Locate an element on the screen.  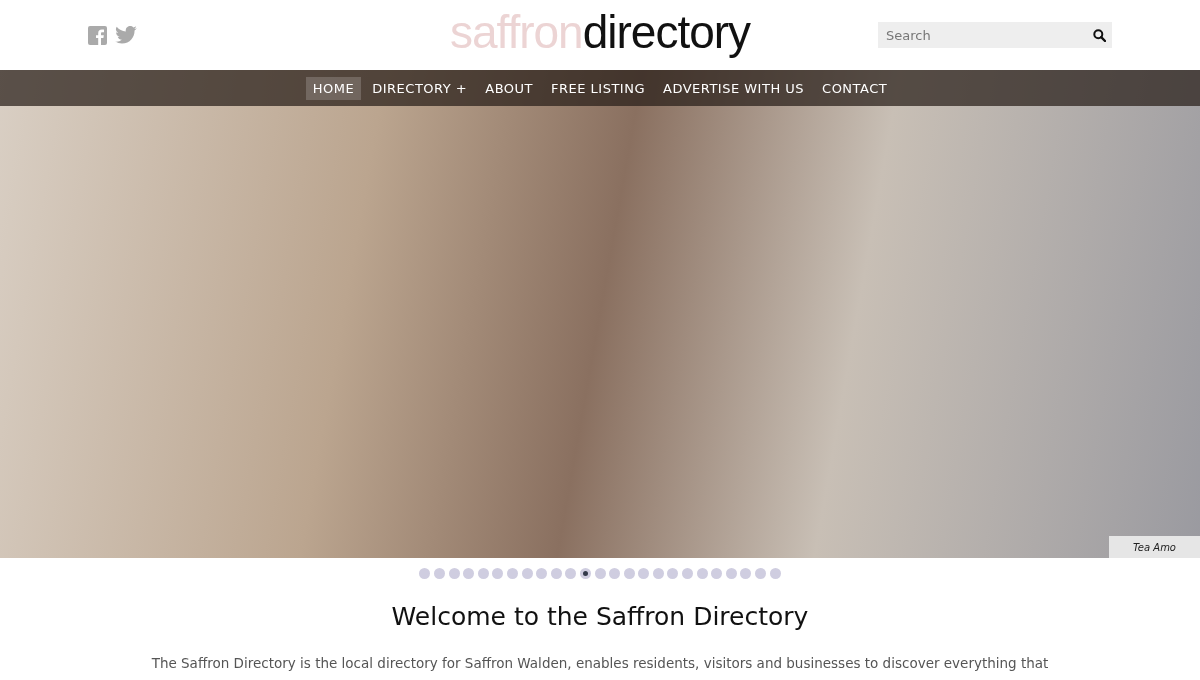
nav-link: CONTACT is located at coordinates (855, 88).